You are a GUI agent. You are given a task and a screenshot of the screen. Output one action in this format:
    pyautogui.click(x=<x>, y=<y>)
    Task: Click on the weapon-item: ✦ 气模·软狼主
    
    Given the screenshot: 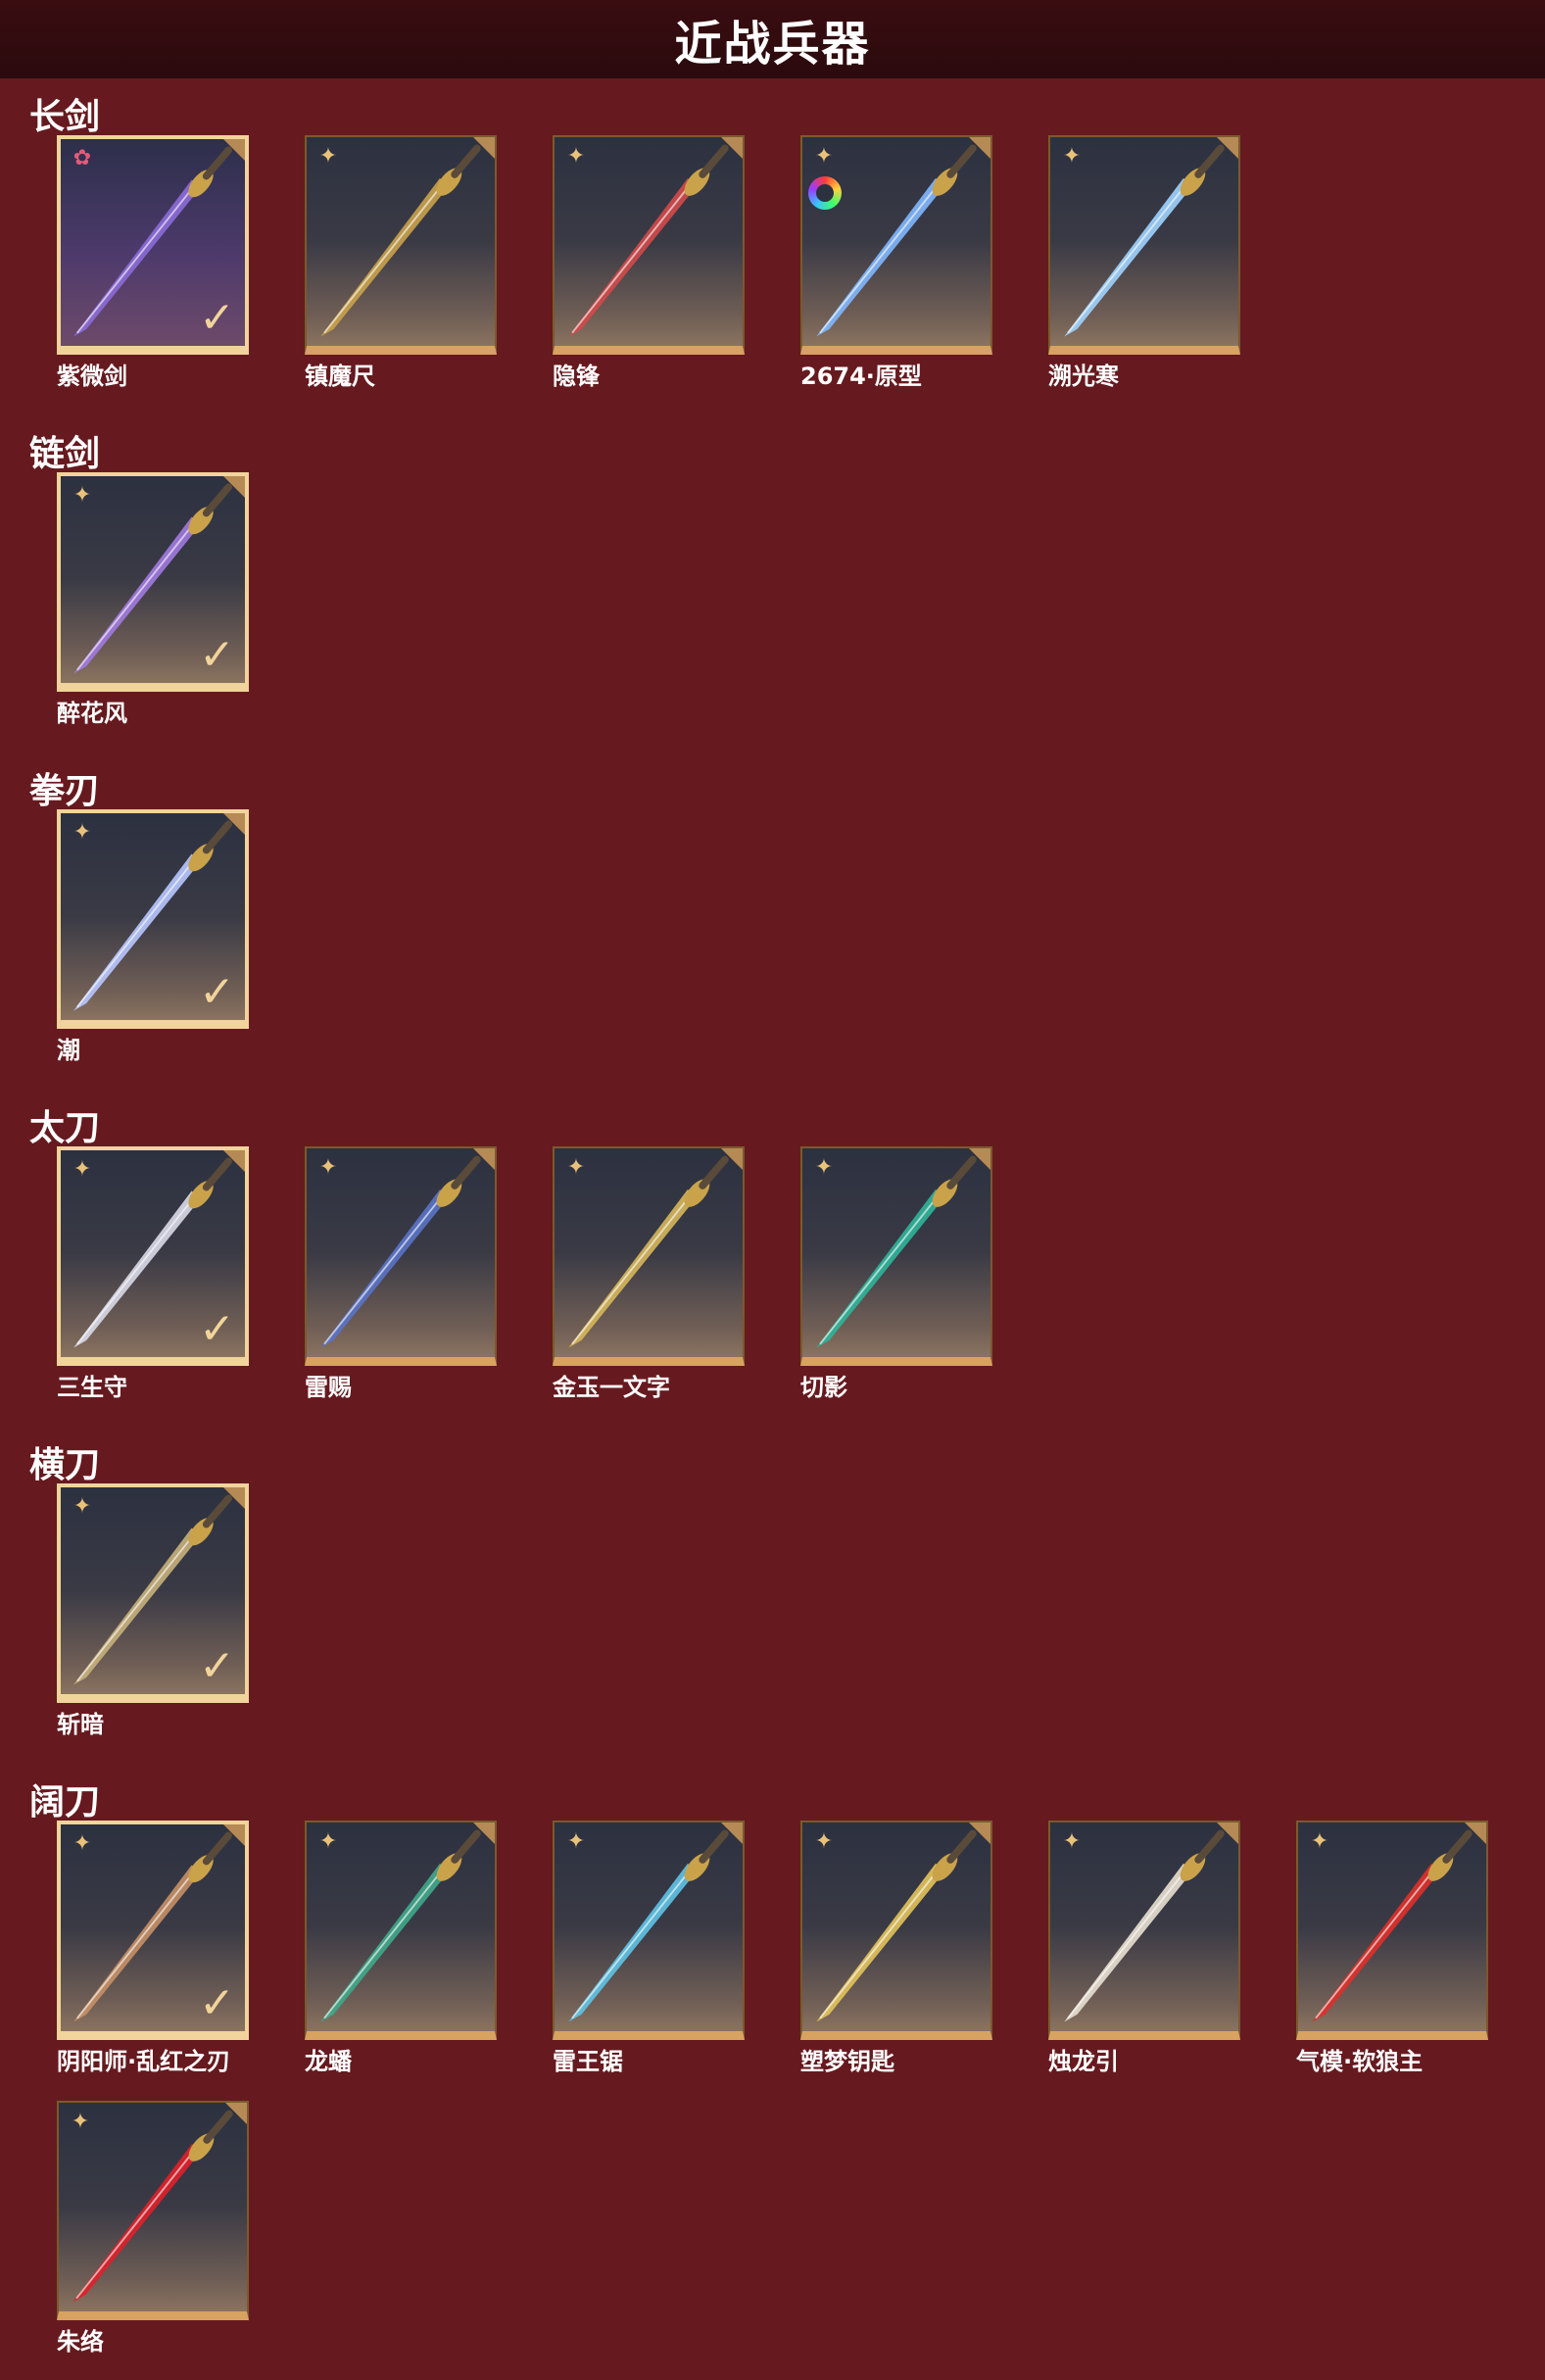 What is the action you would take?
    pyautogui.click(x=1392, y=1948)
    